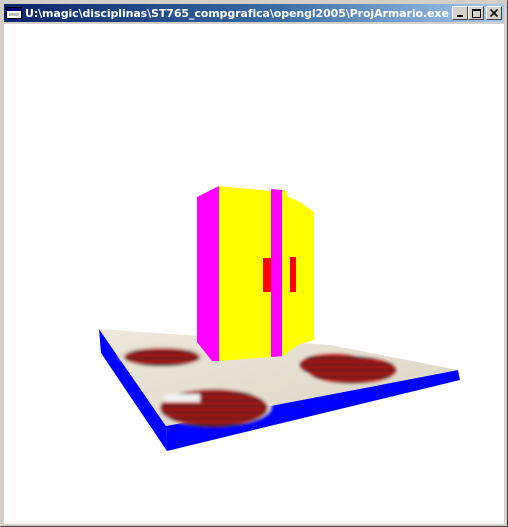 The image size is (508, 527). I want to click on crest-front-right, so click(352, 370).